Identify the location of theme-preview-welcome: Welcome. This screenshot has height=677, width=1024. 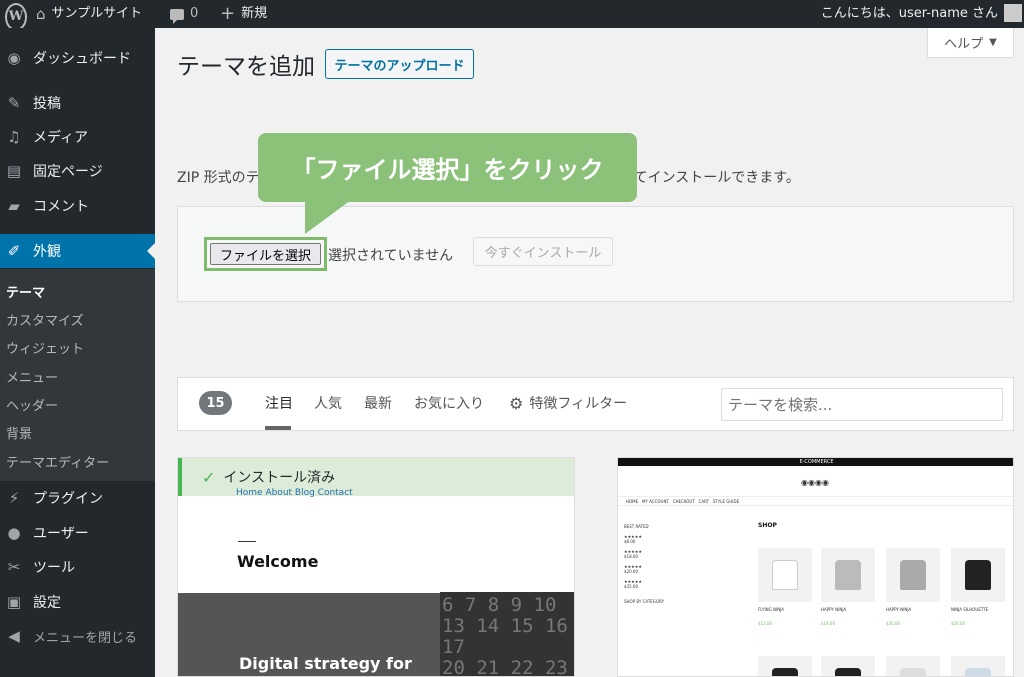
(278, 561).